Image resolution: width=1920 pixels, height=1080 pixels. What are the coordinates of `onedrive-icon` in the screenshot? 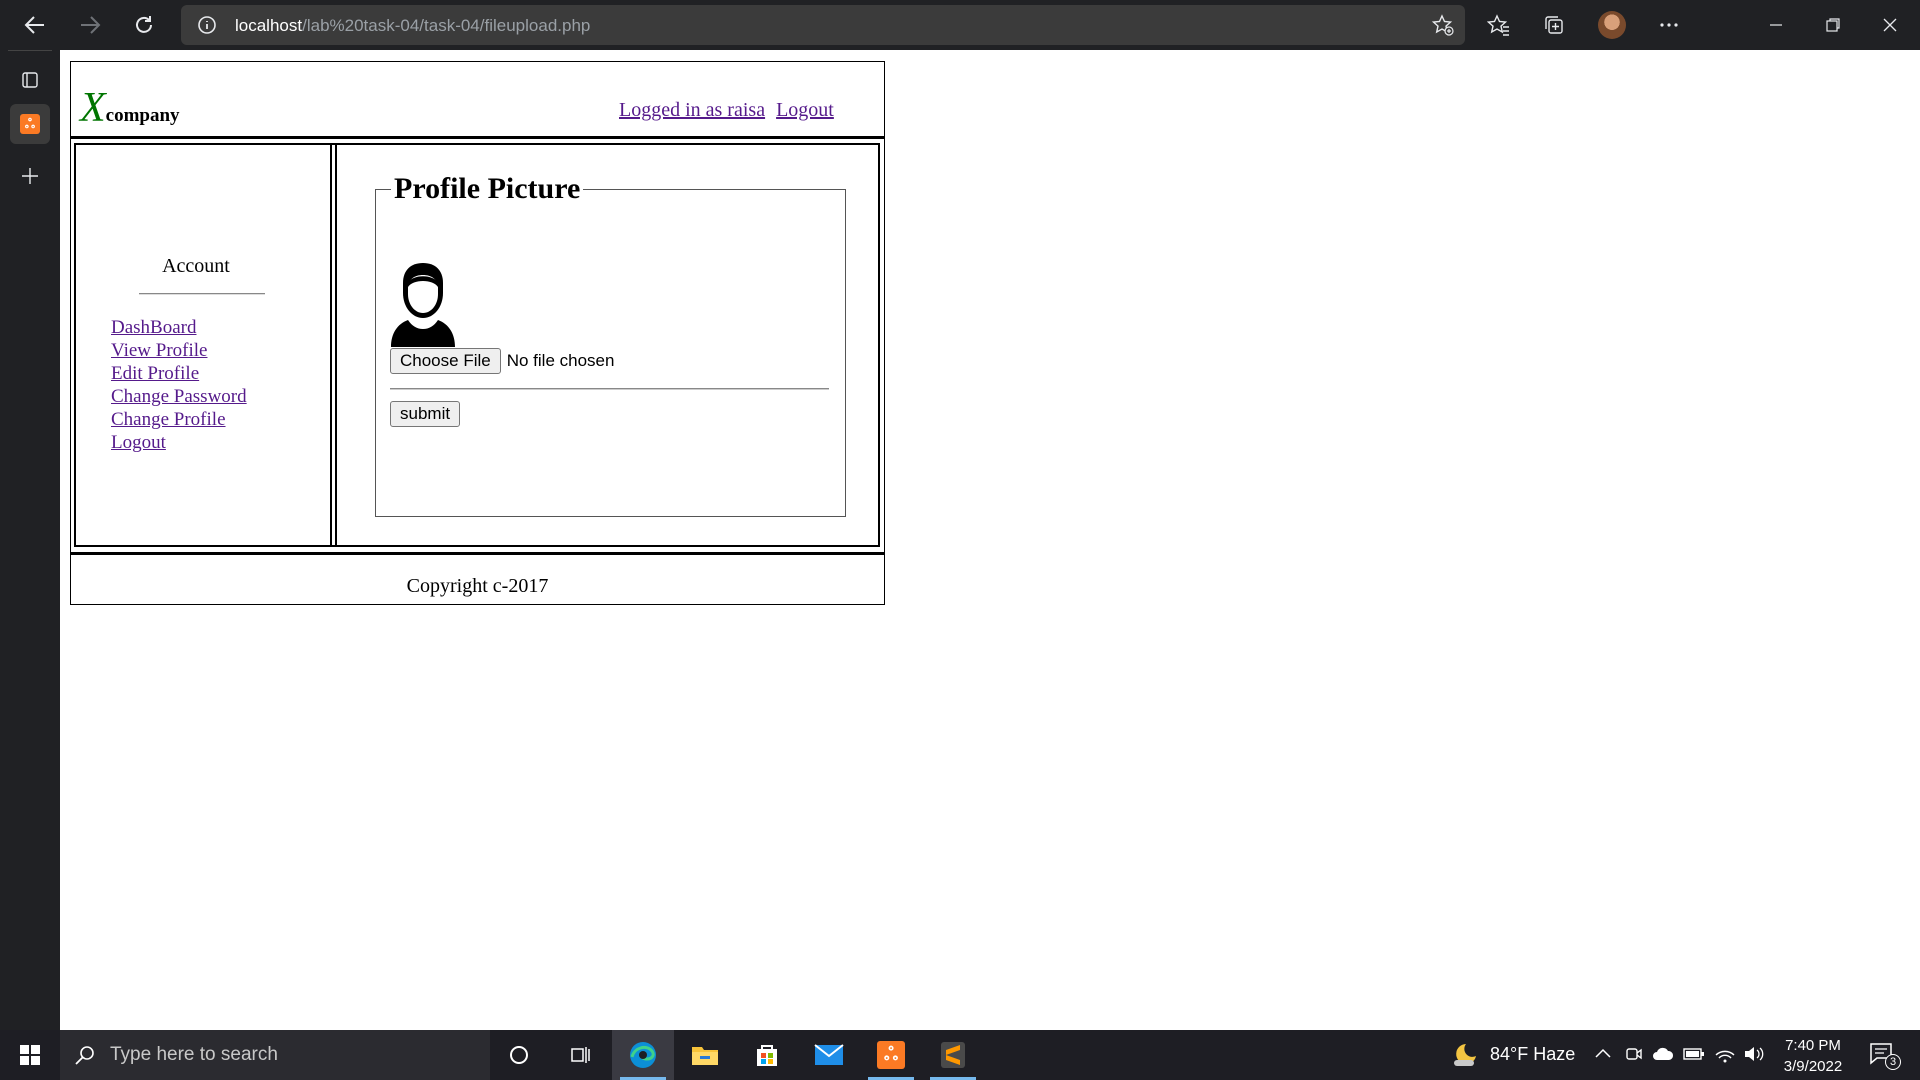 It's located at (1663, 1054).